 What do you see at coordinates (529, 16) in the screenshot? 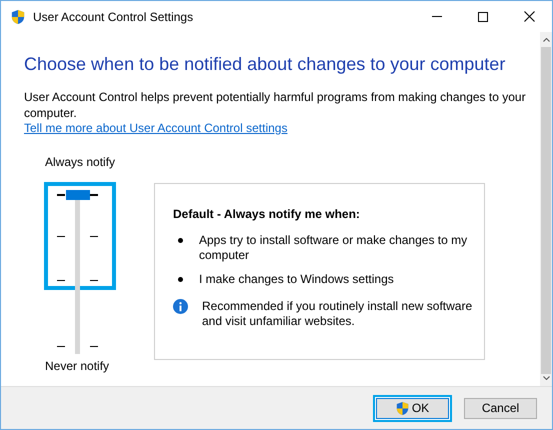
I see `close-icon` at bounding box center [529, 16].